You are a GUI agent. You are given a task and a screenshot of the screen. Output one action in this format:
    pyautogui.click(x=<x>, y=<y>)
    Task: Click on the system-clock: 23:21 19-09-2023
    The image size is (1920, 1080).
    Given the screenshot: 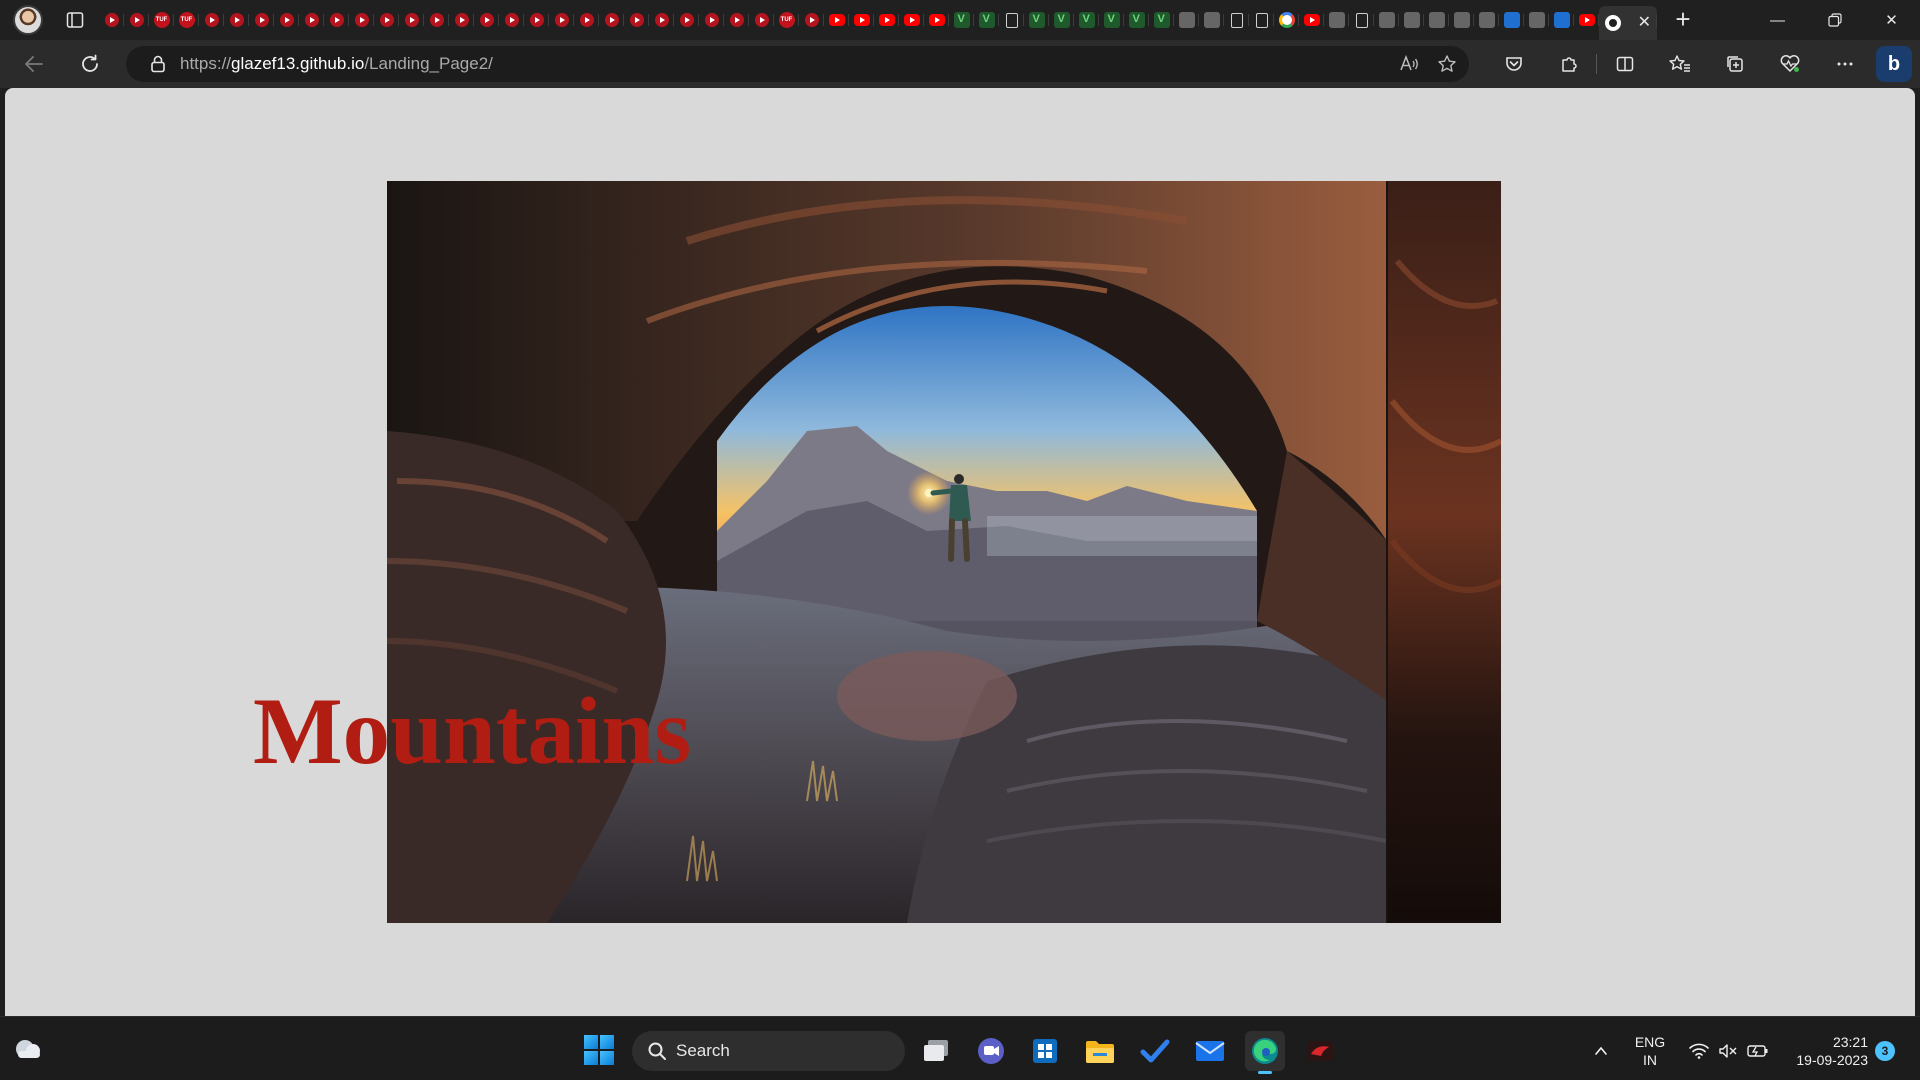 What is the action you would take?
    pyautogui.click(x=1823, y=1051)
    